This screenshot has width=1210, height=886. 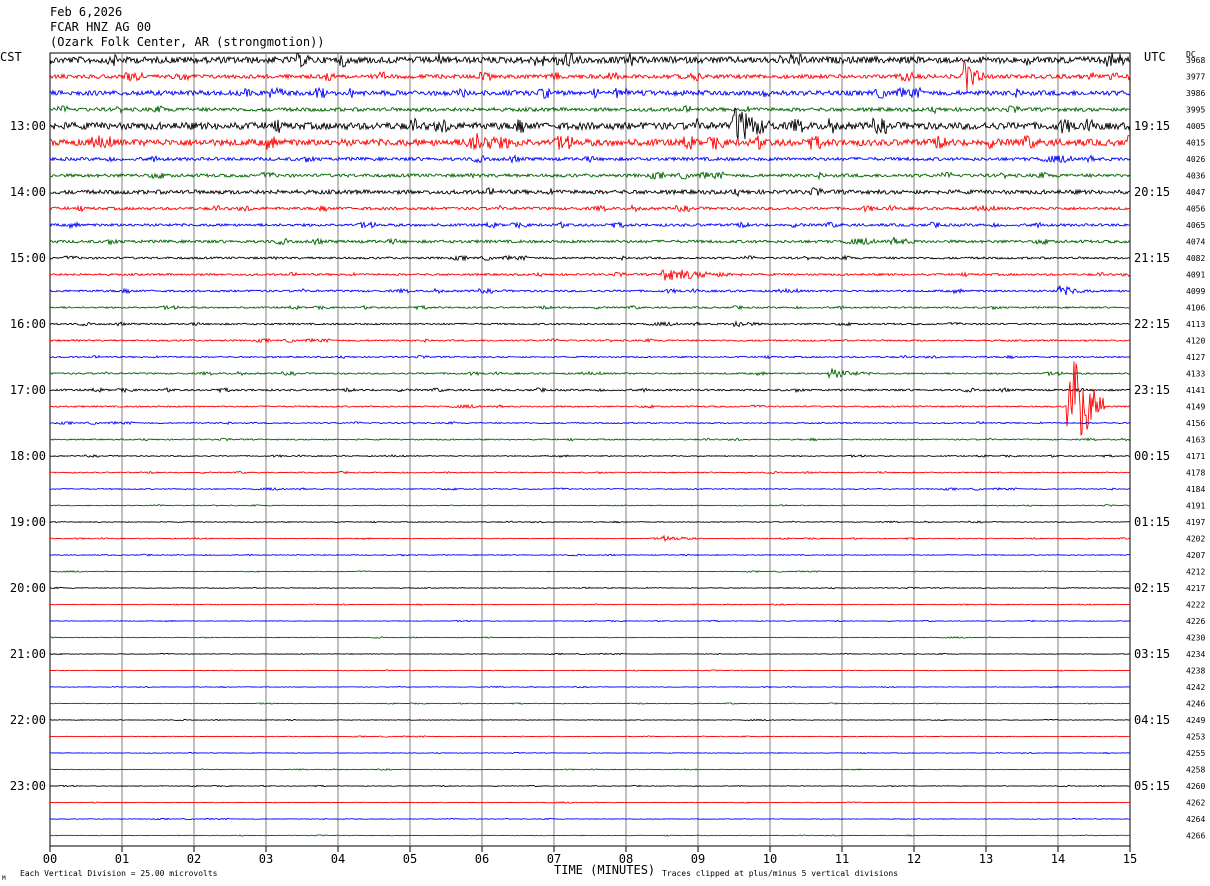 What do you see at coordinates (1195, 126) in the screenshot?
I see `dc-offset-label: 4005` at bounding box center [1195, 126].